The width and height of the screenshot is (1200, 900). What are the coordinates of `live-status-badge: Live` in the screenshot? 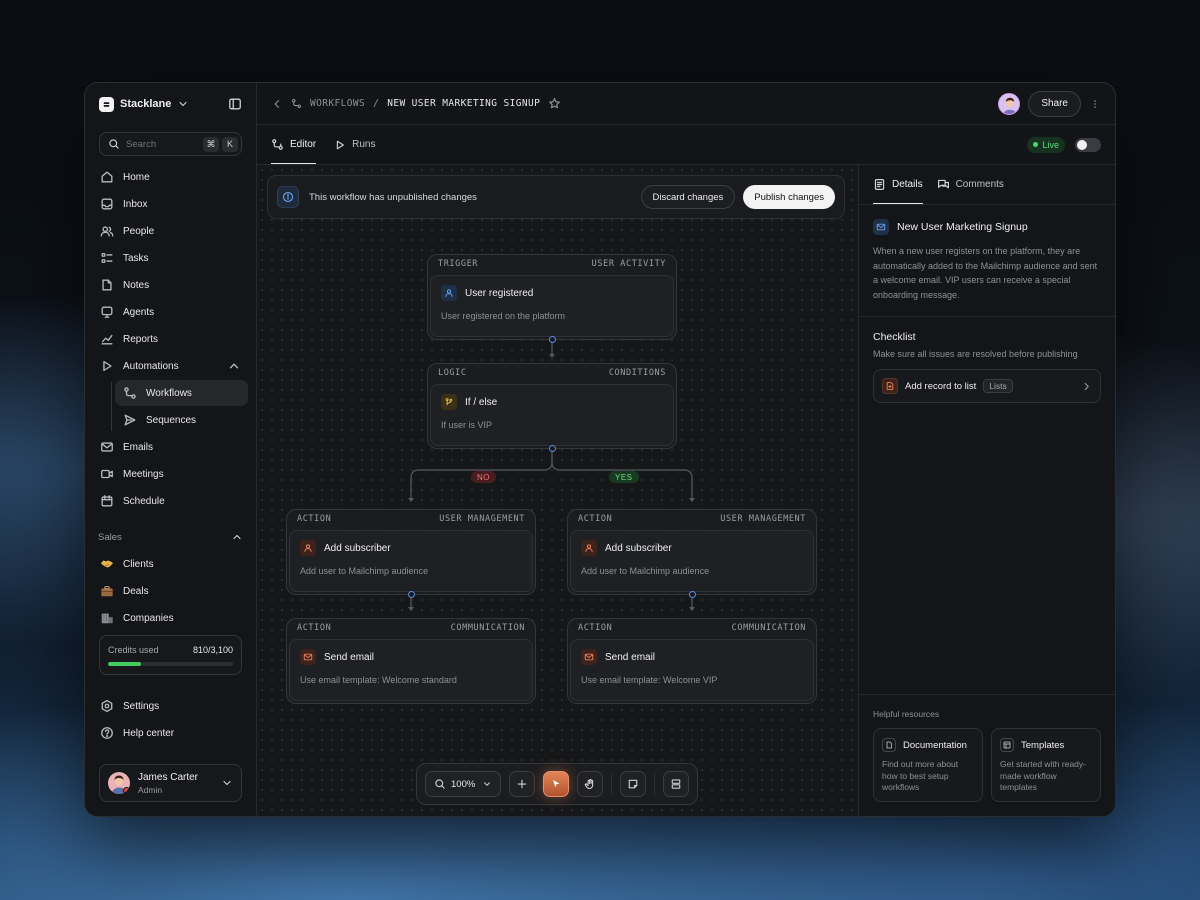 It's located at (1046, 144).